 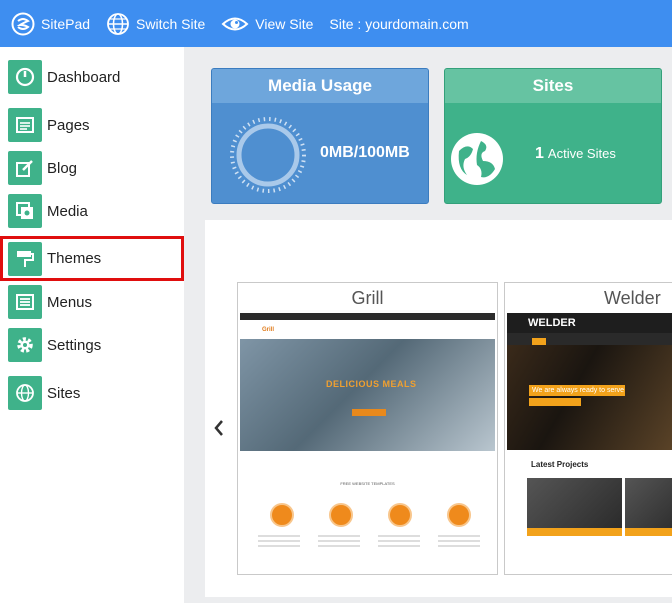 What do you see at coordinates (477, 159) in the screenshot?
I see `earth-icon` at bounding box center [477, 159].